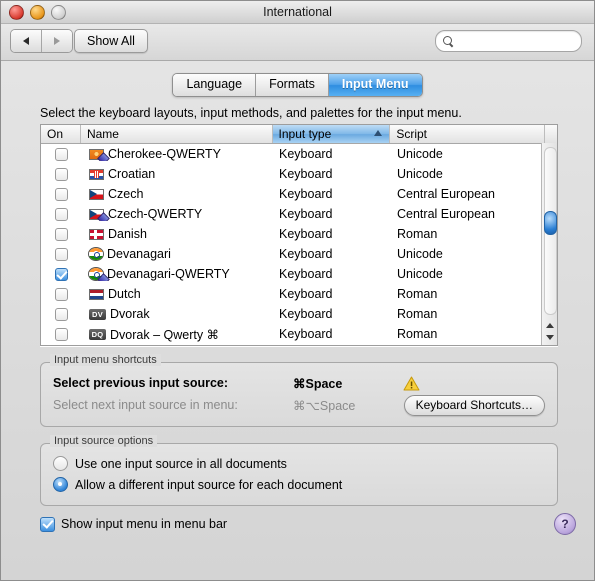 The width and height of the screenshot is (595, 581). What do you see at coordinates (177, 174) in the screenshot?
I see `row-name-cell: Croatian` at bounding box center [177, 174].